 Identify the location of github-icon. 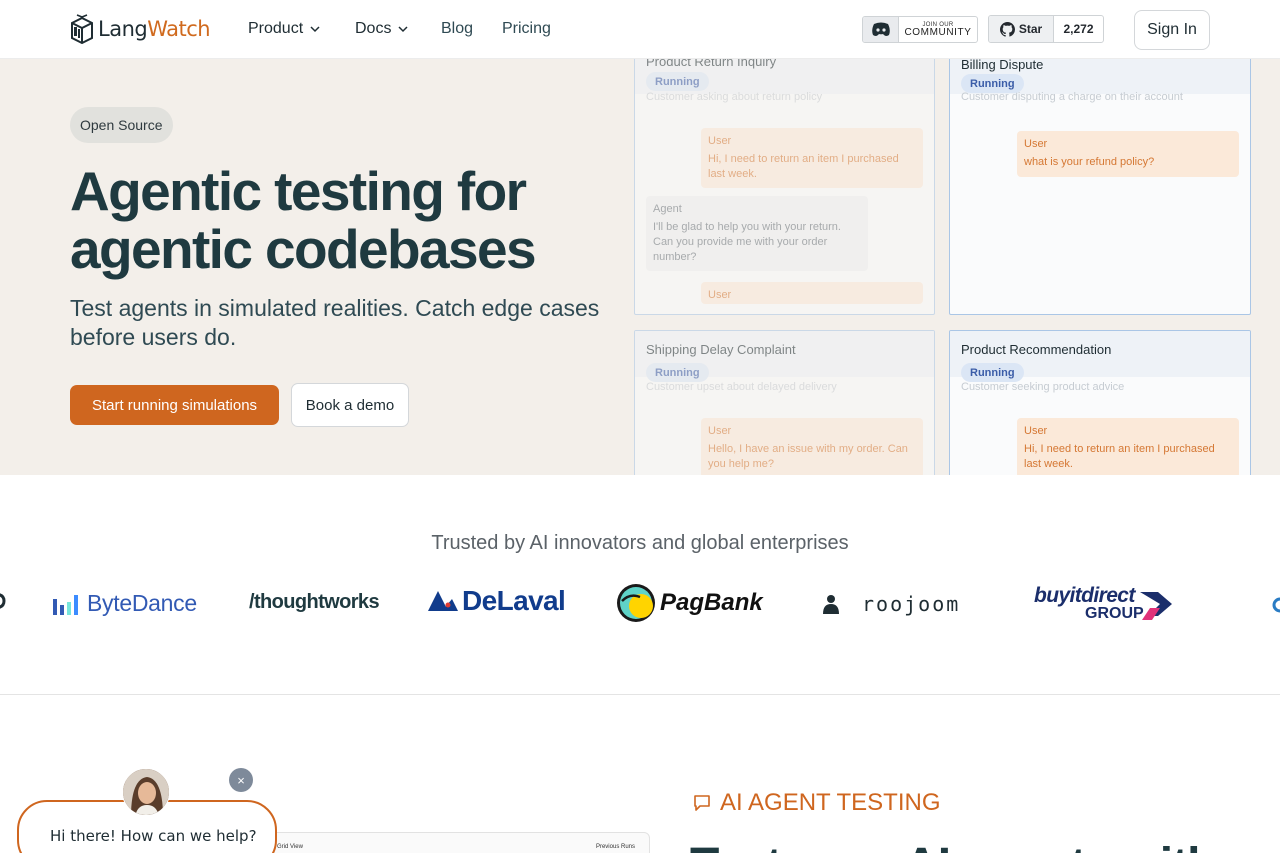
(1007, 29).